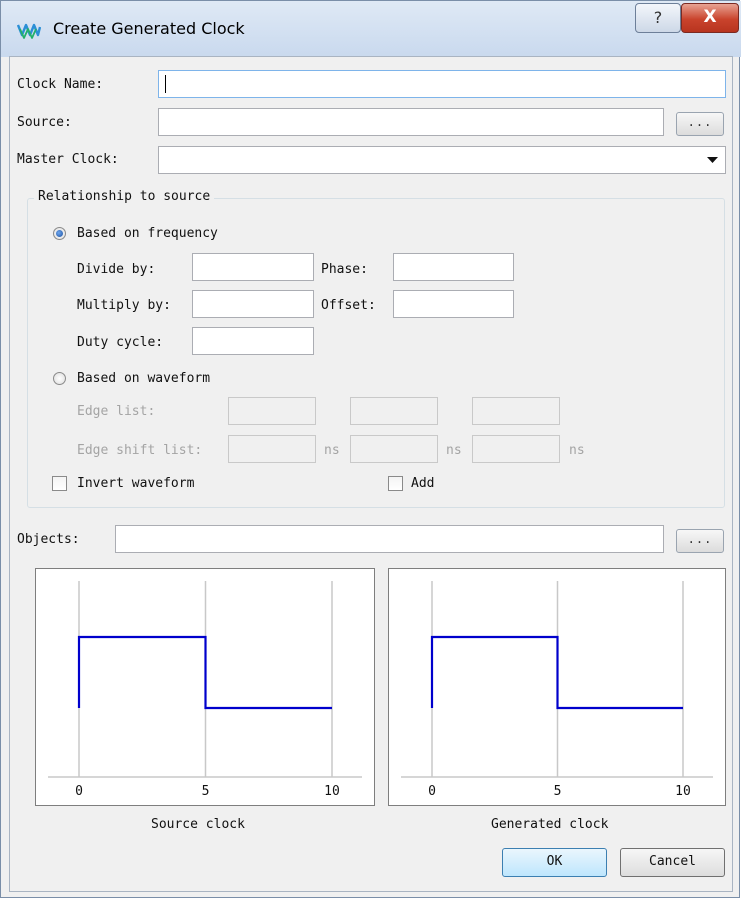 This screenshot has width=742, height=900. Describe the element at coordinates (60, 84) in the screenshot. I see `clock-name-label: Clock Name:` at that location.